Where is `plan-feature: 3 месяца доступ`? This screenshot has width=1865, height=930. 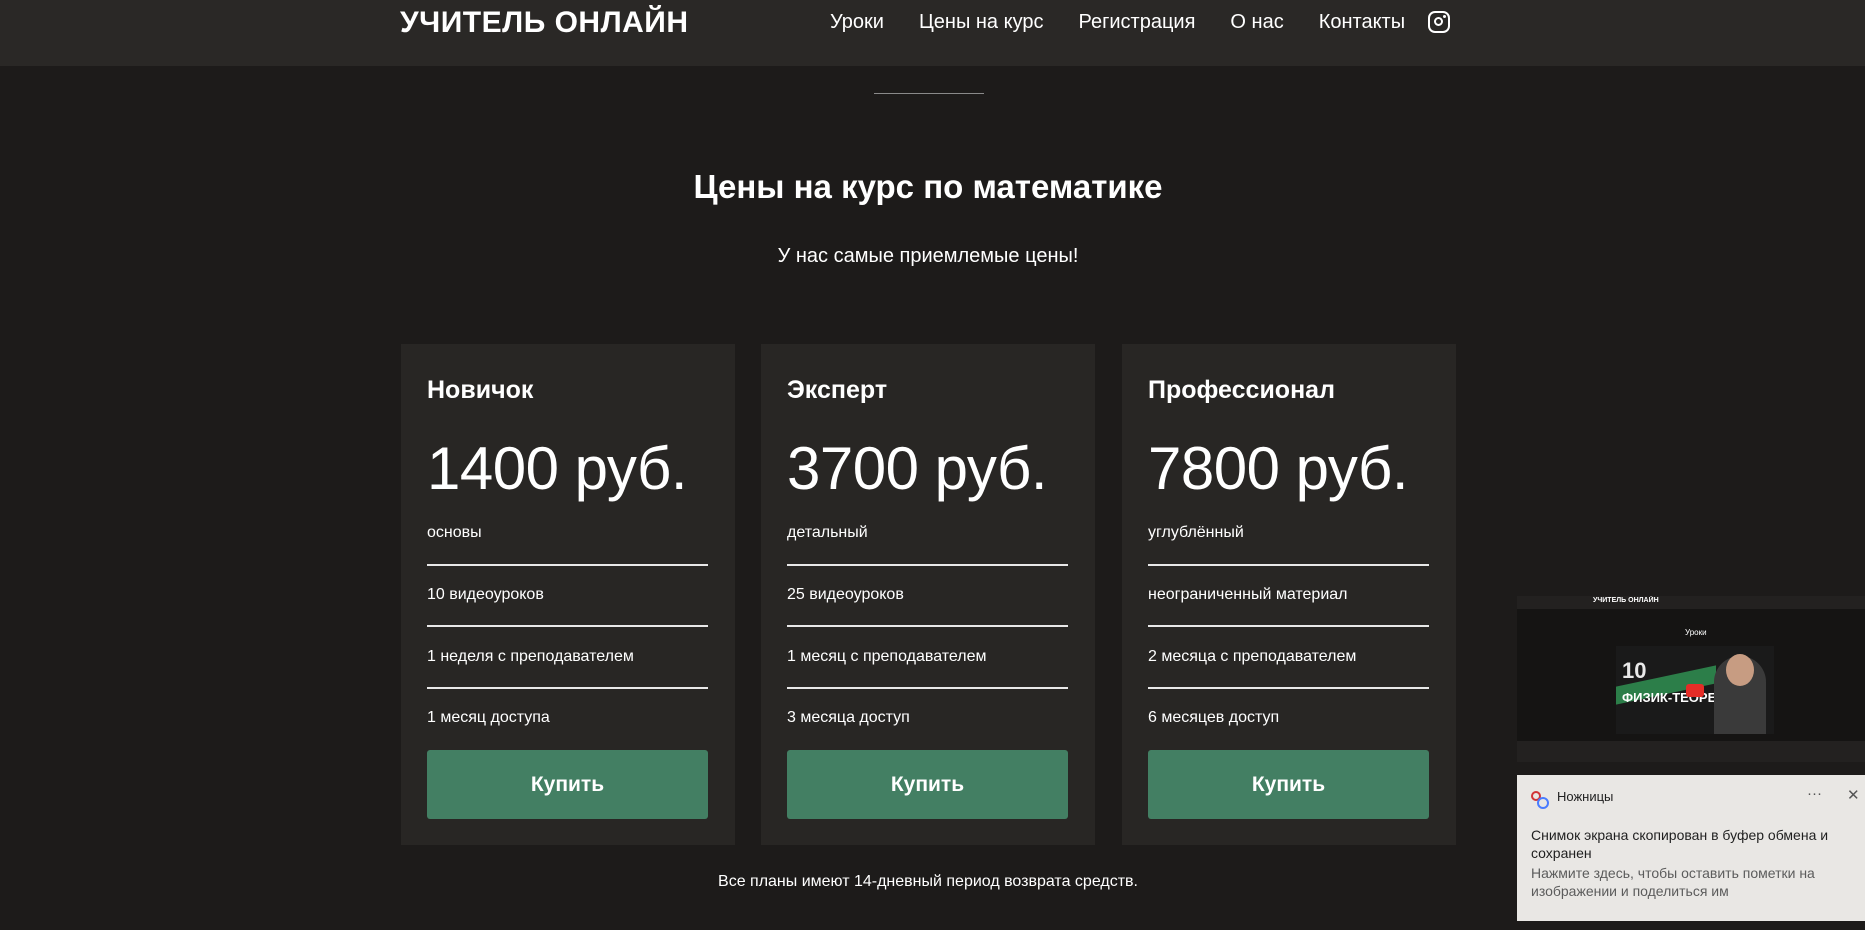
plan-feature: 3 месяца доступ is located at coordinates (848, 717).